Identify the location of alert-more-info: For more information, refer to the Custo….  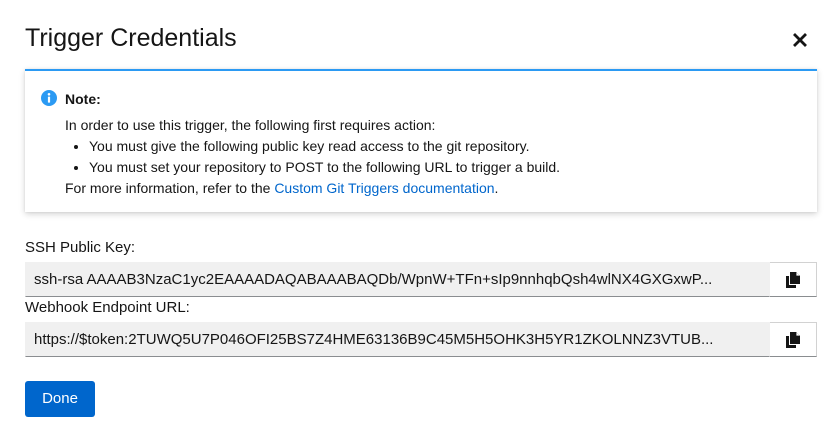
(312, 188).